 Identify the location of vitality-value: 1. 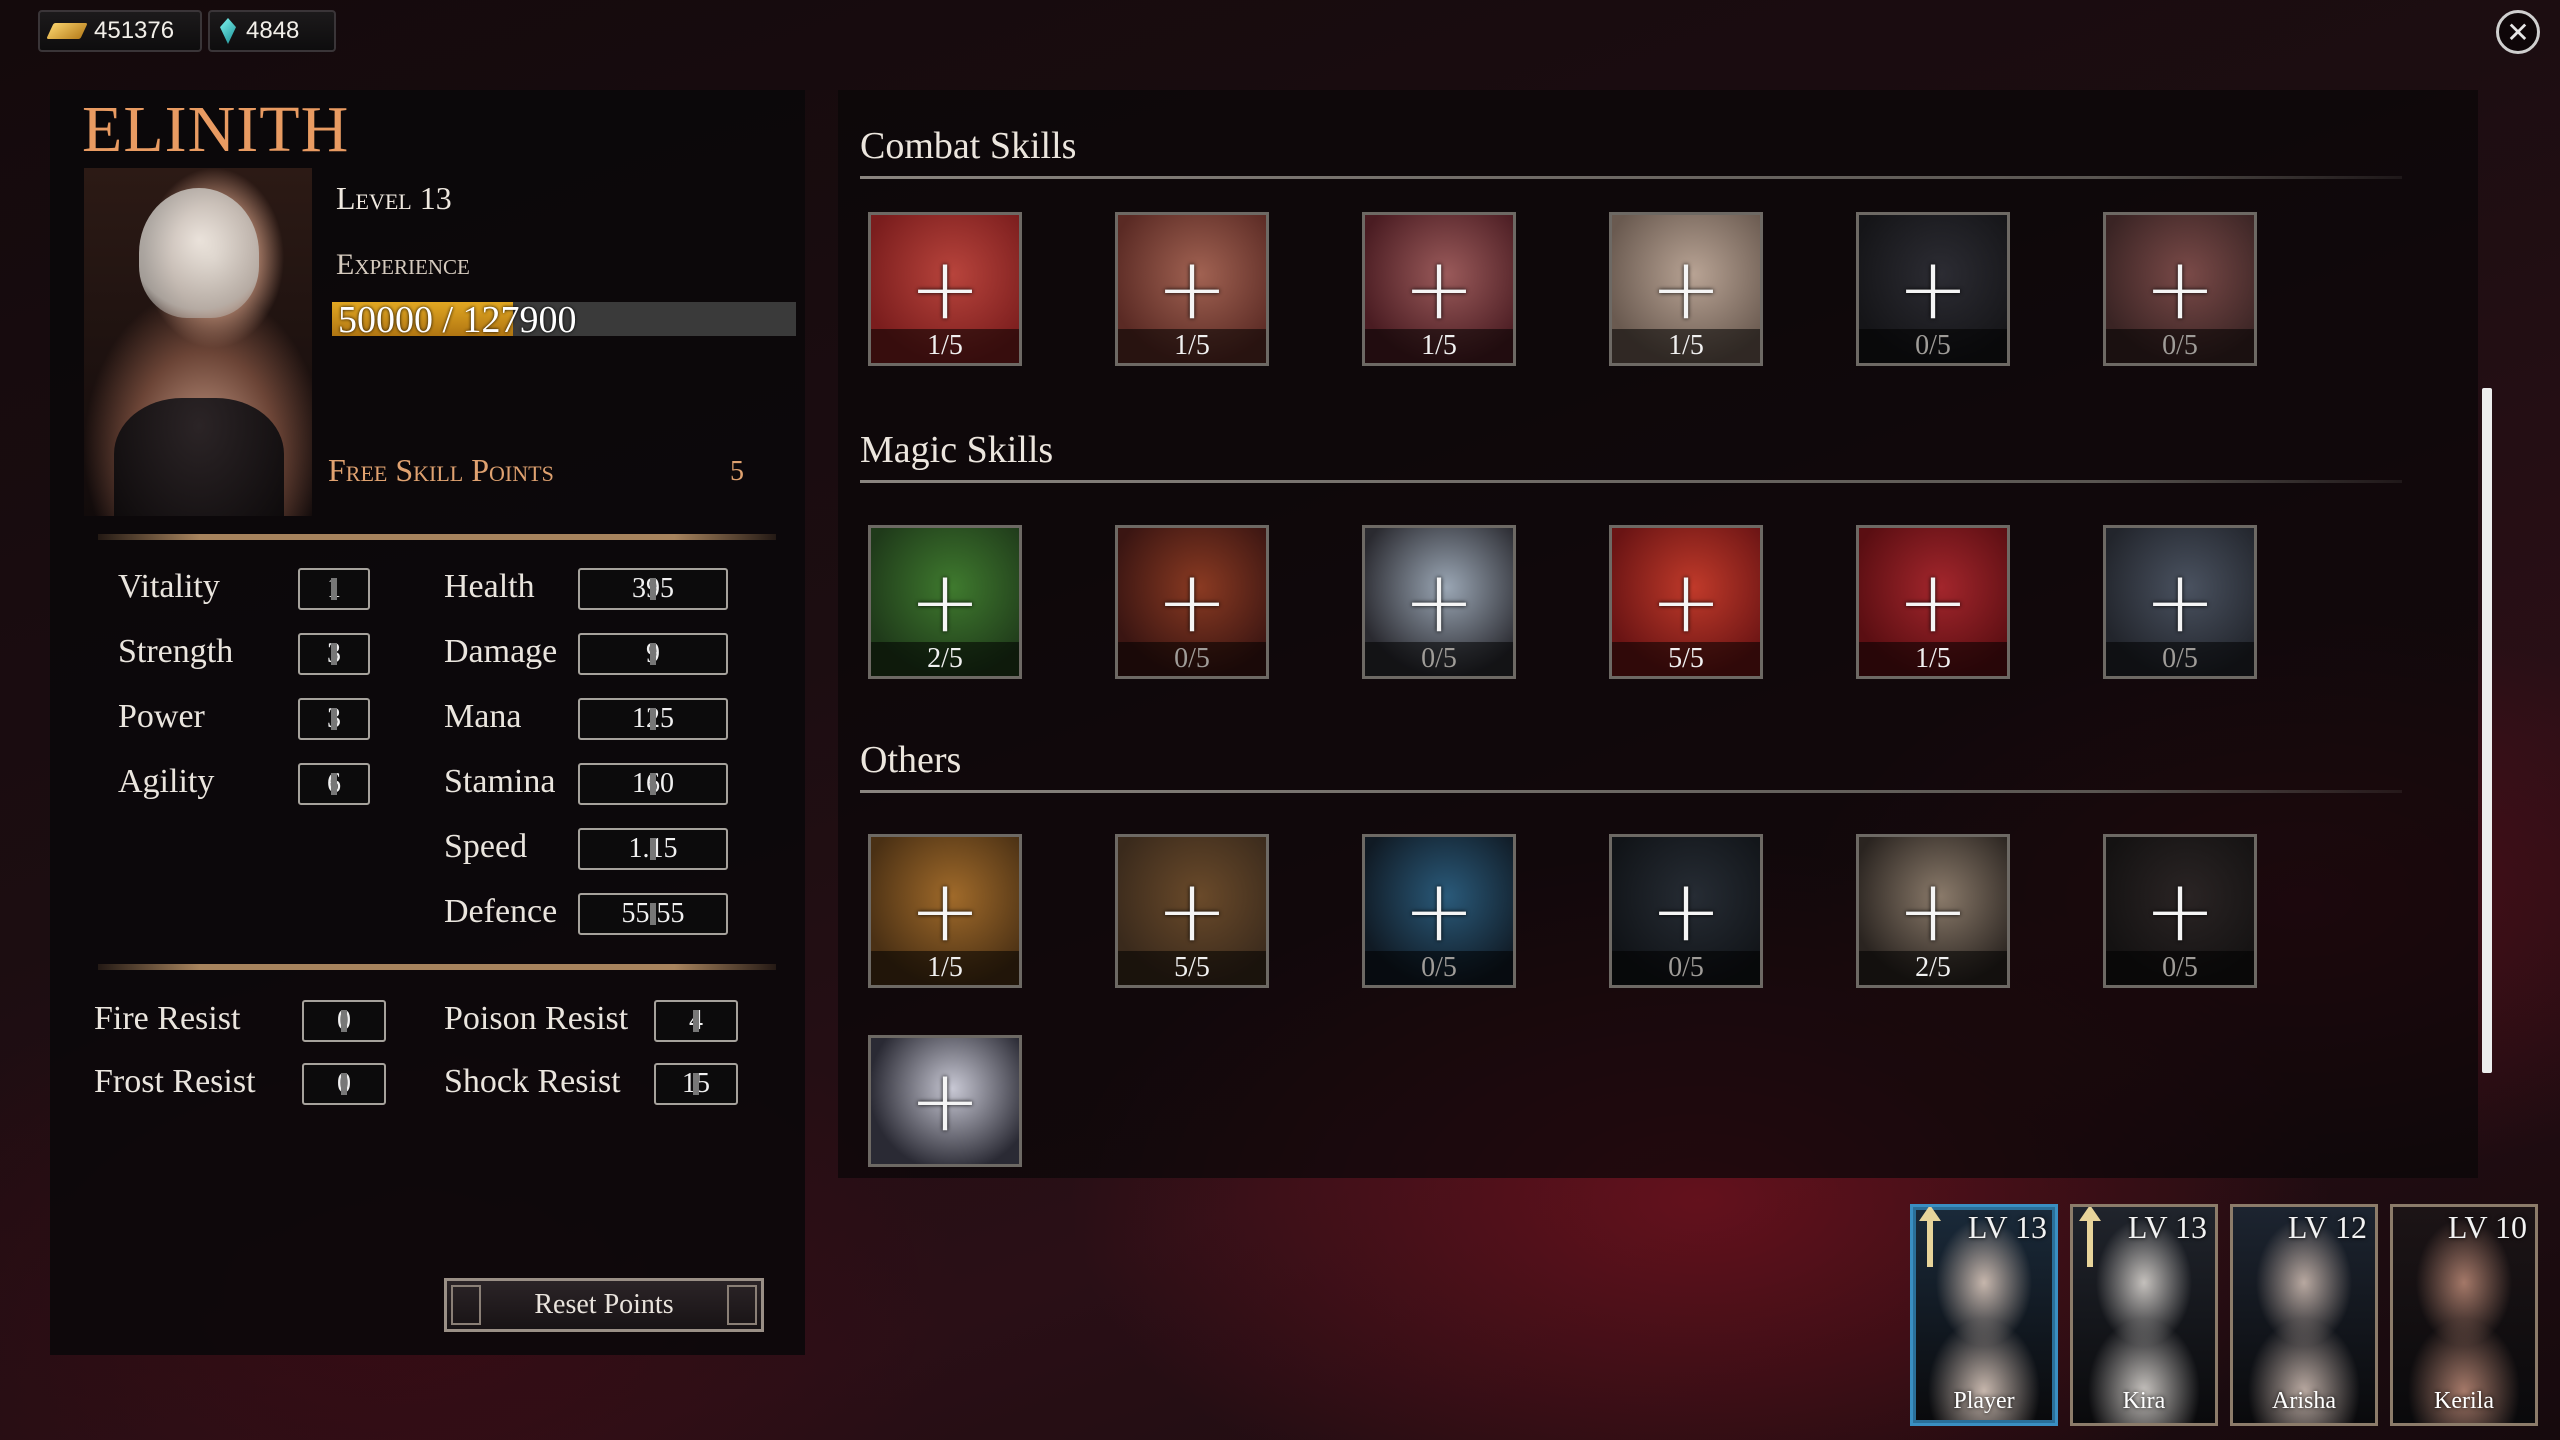
(334, 589).